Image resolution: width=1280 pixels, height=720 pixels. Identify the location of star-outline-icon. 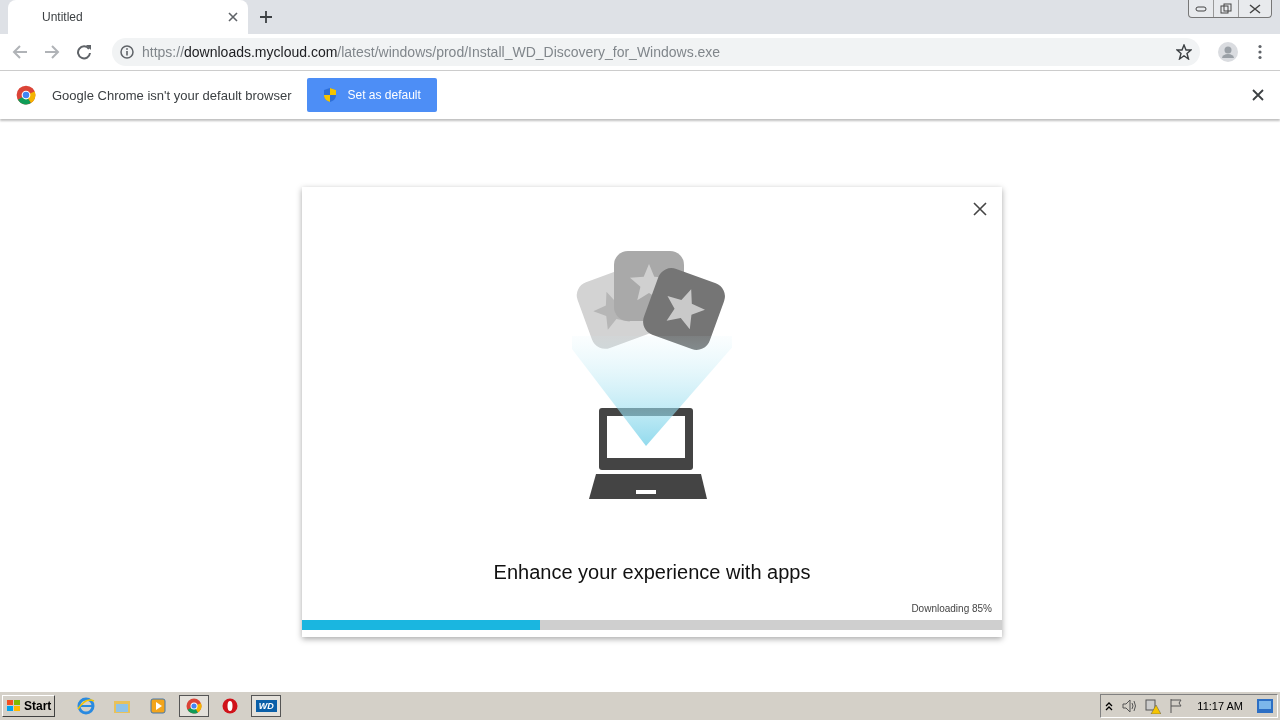
(1184, 52).